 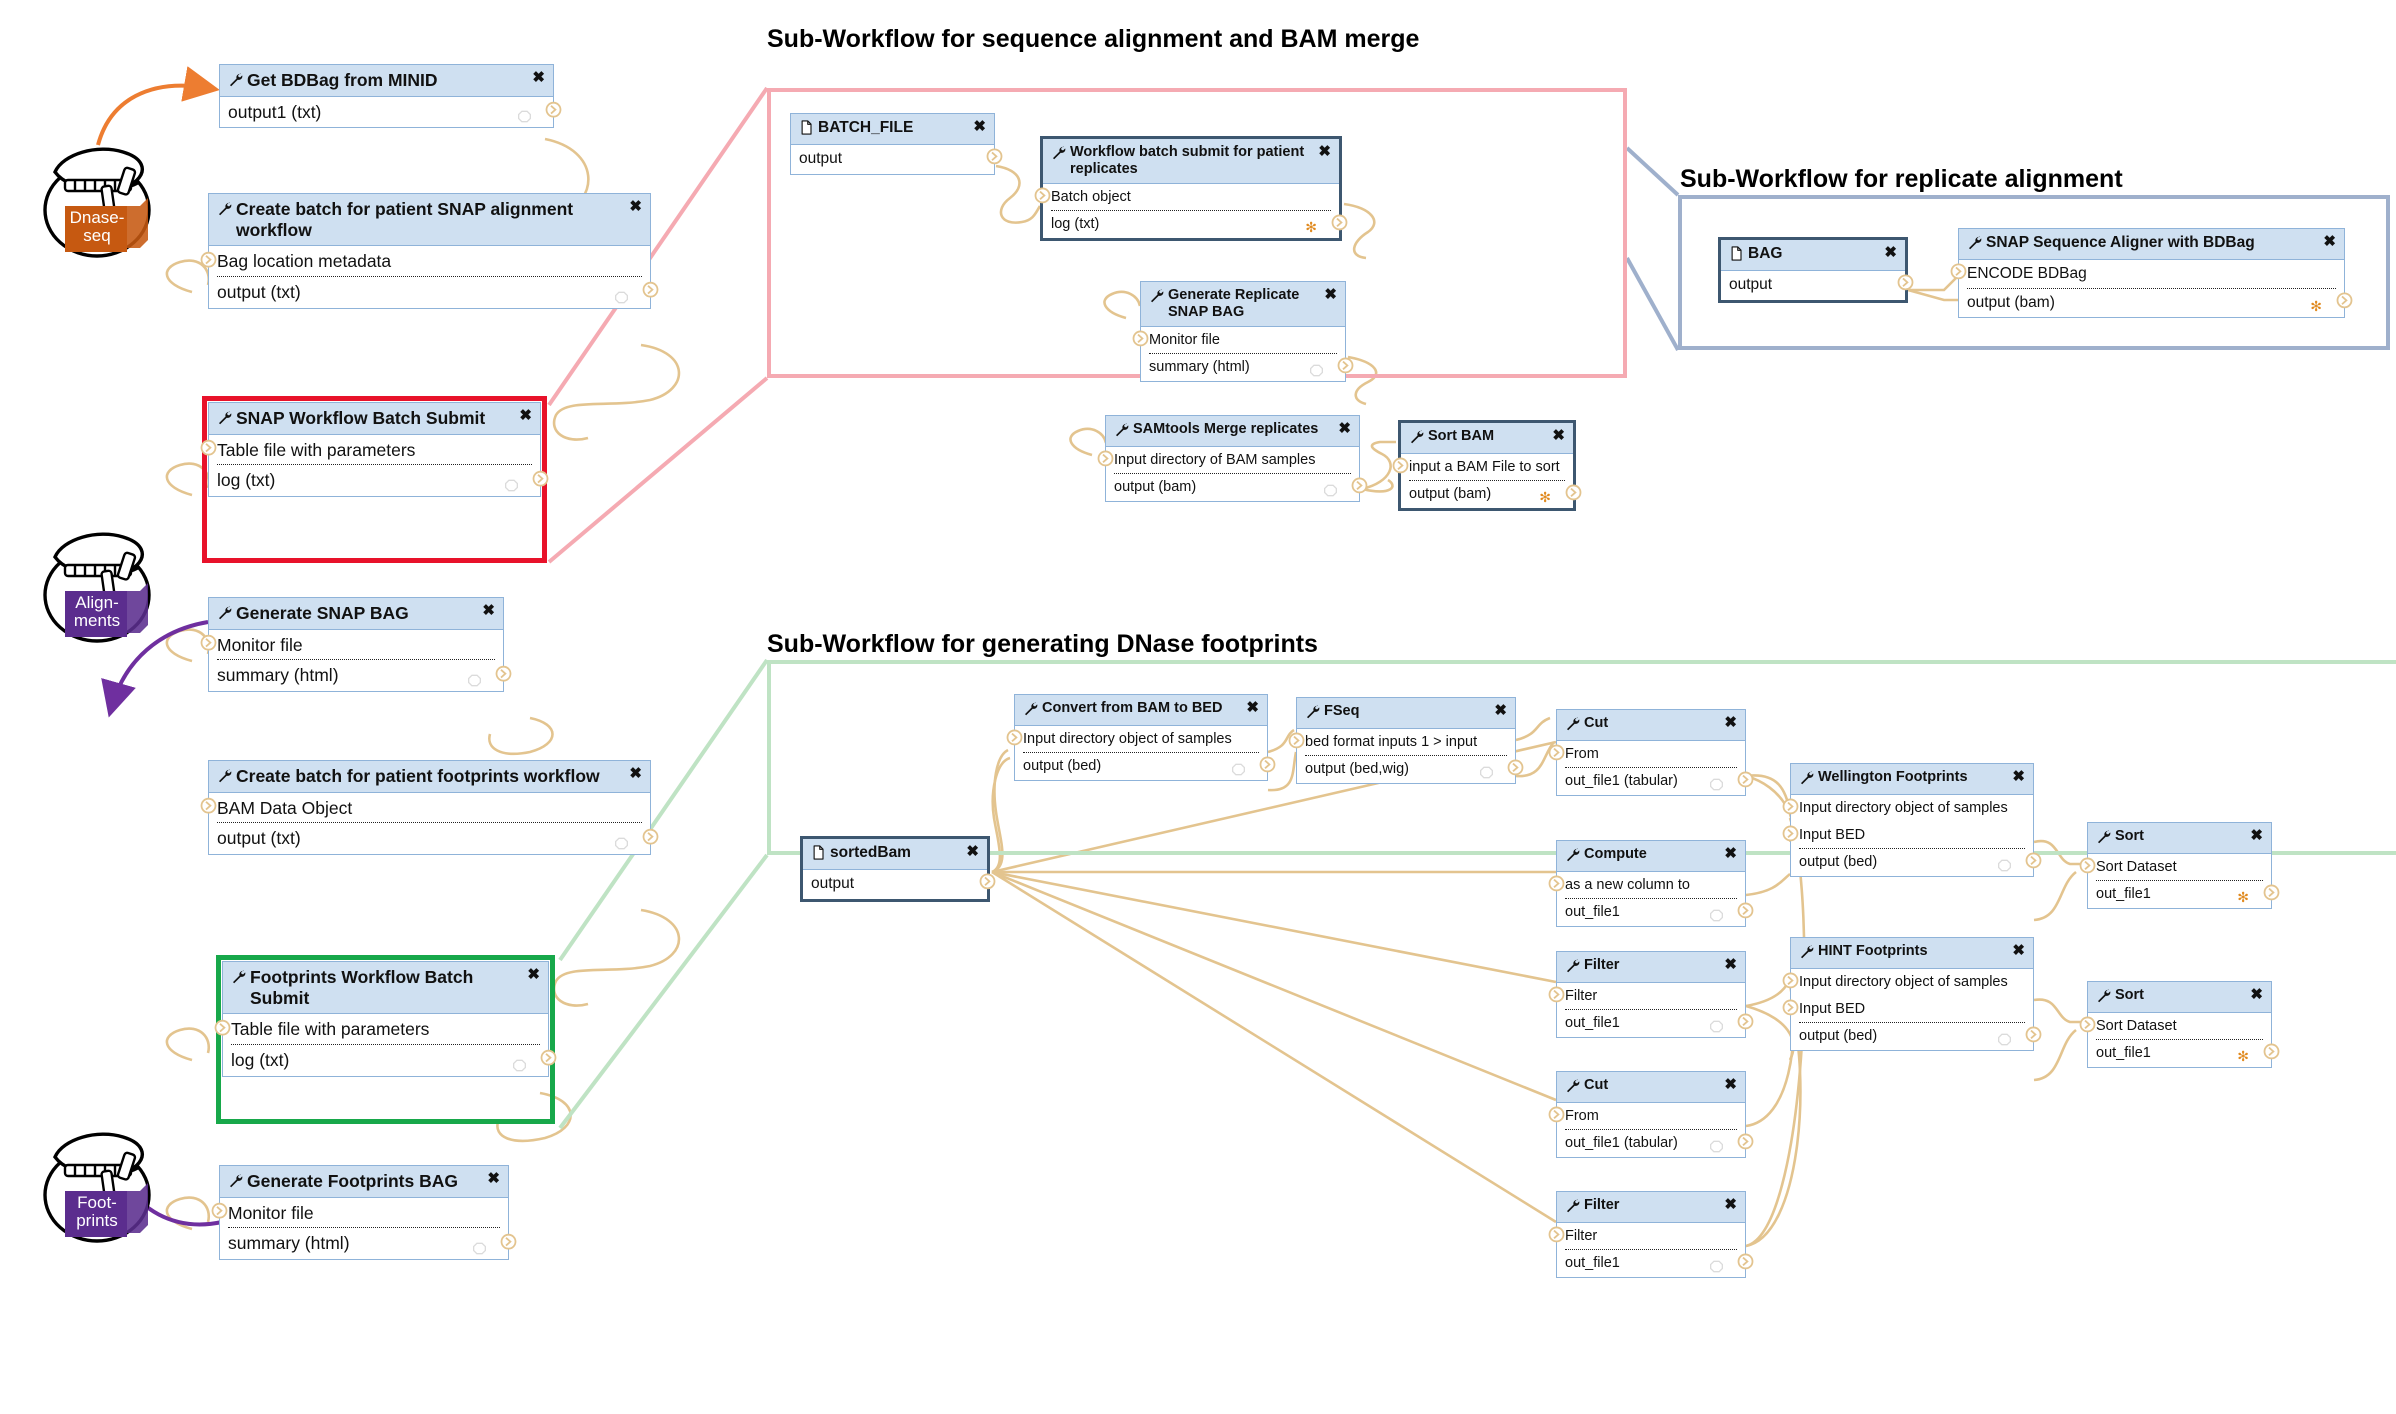 What do you see at coordinates (1651, 726) in the screenshot?
I see `node-header: Cut ✖` at bounding box center [1651, 726].